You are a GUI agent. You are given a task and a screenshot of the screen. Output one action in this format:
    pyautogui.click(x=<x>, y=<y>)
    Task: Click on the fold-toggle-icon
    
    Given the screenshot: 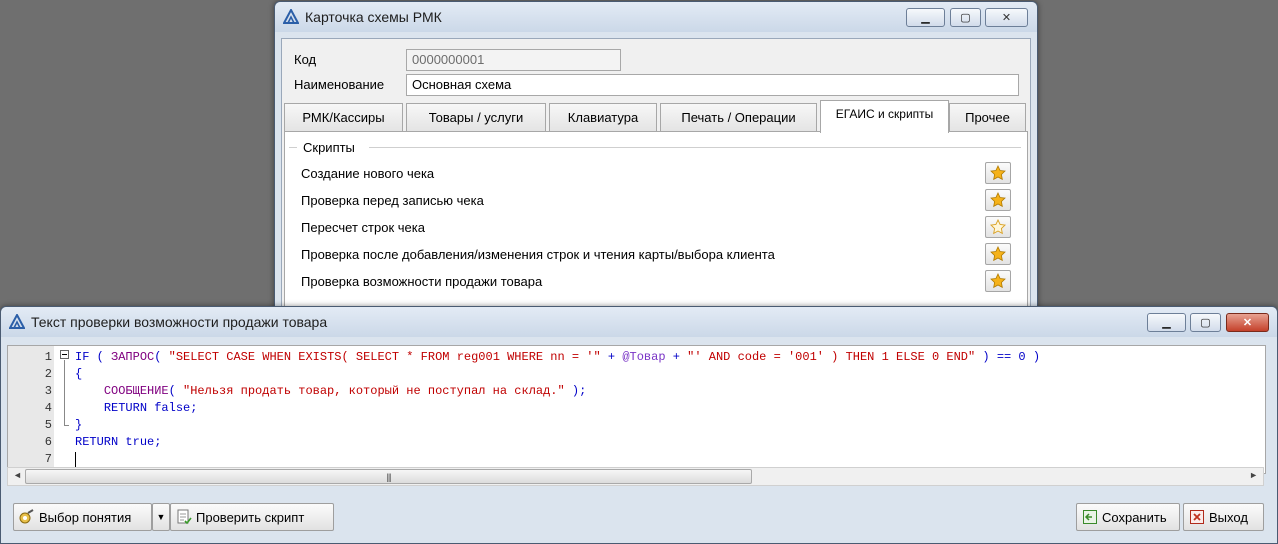 What is the action you would take?
    pyautogui.click(x=64, y=354)
    